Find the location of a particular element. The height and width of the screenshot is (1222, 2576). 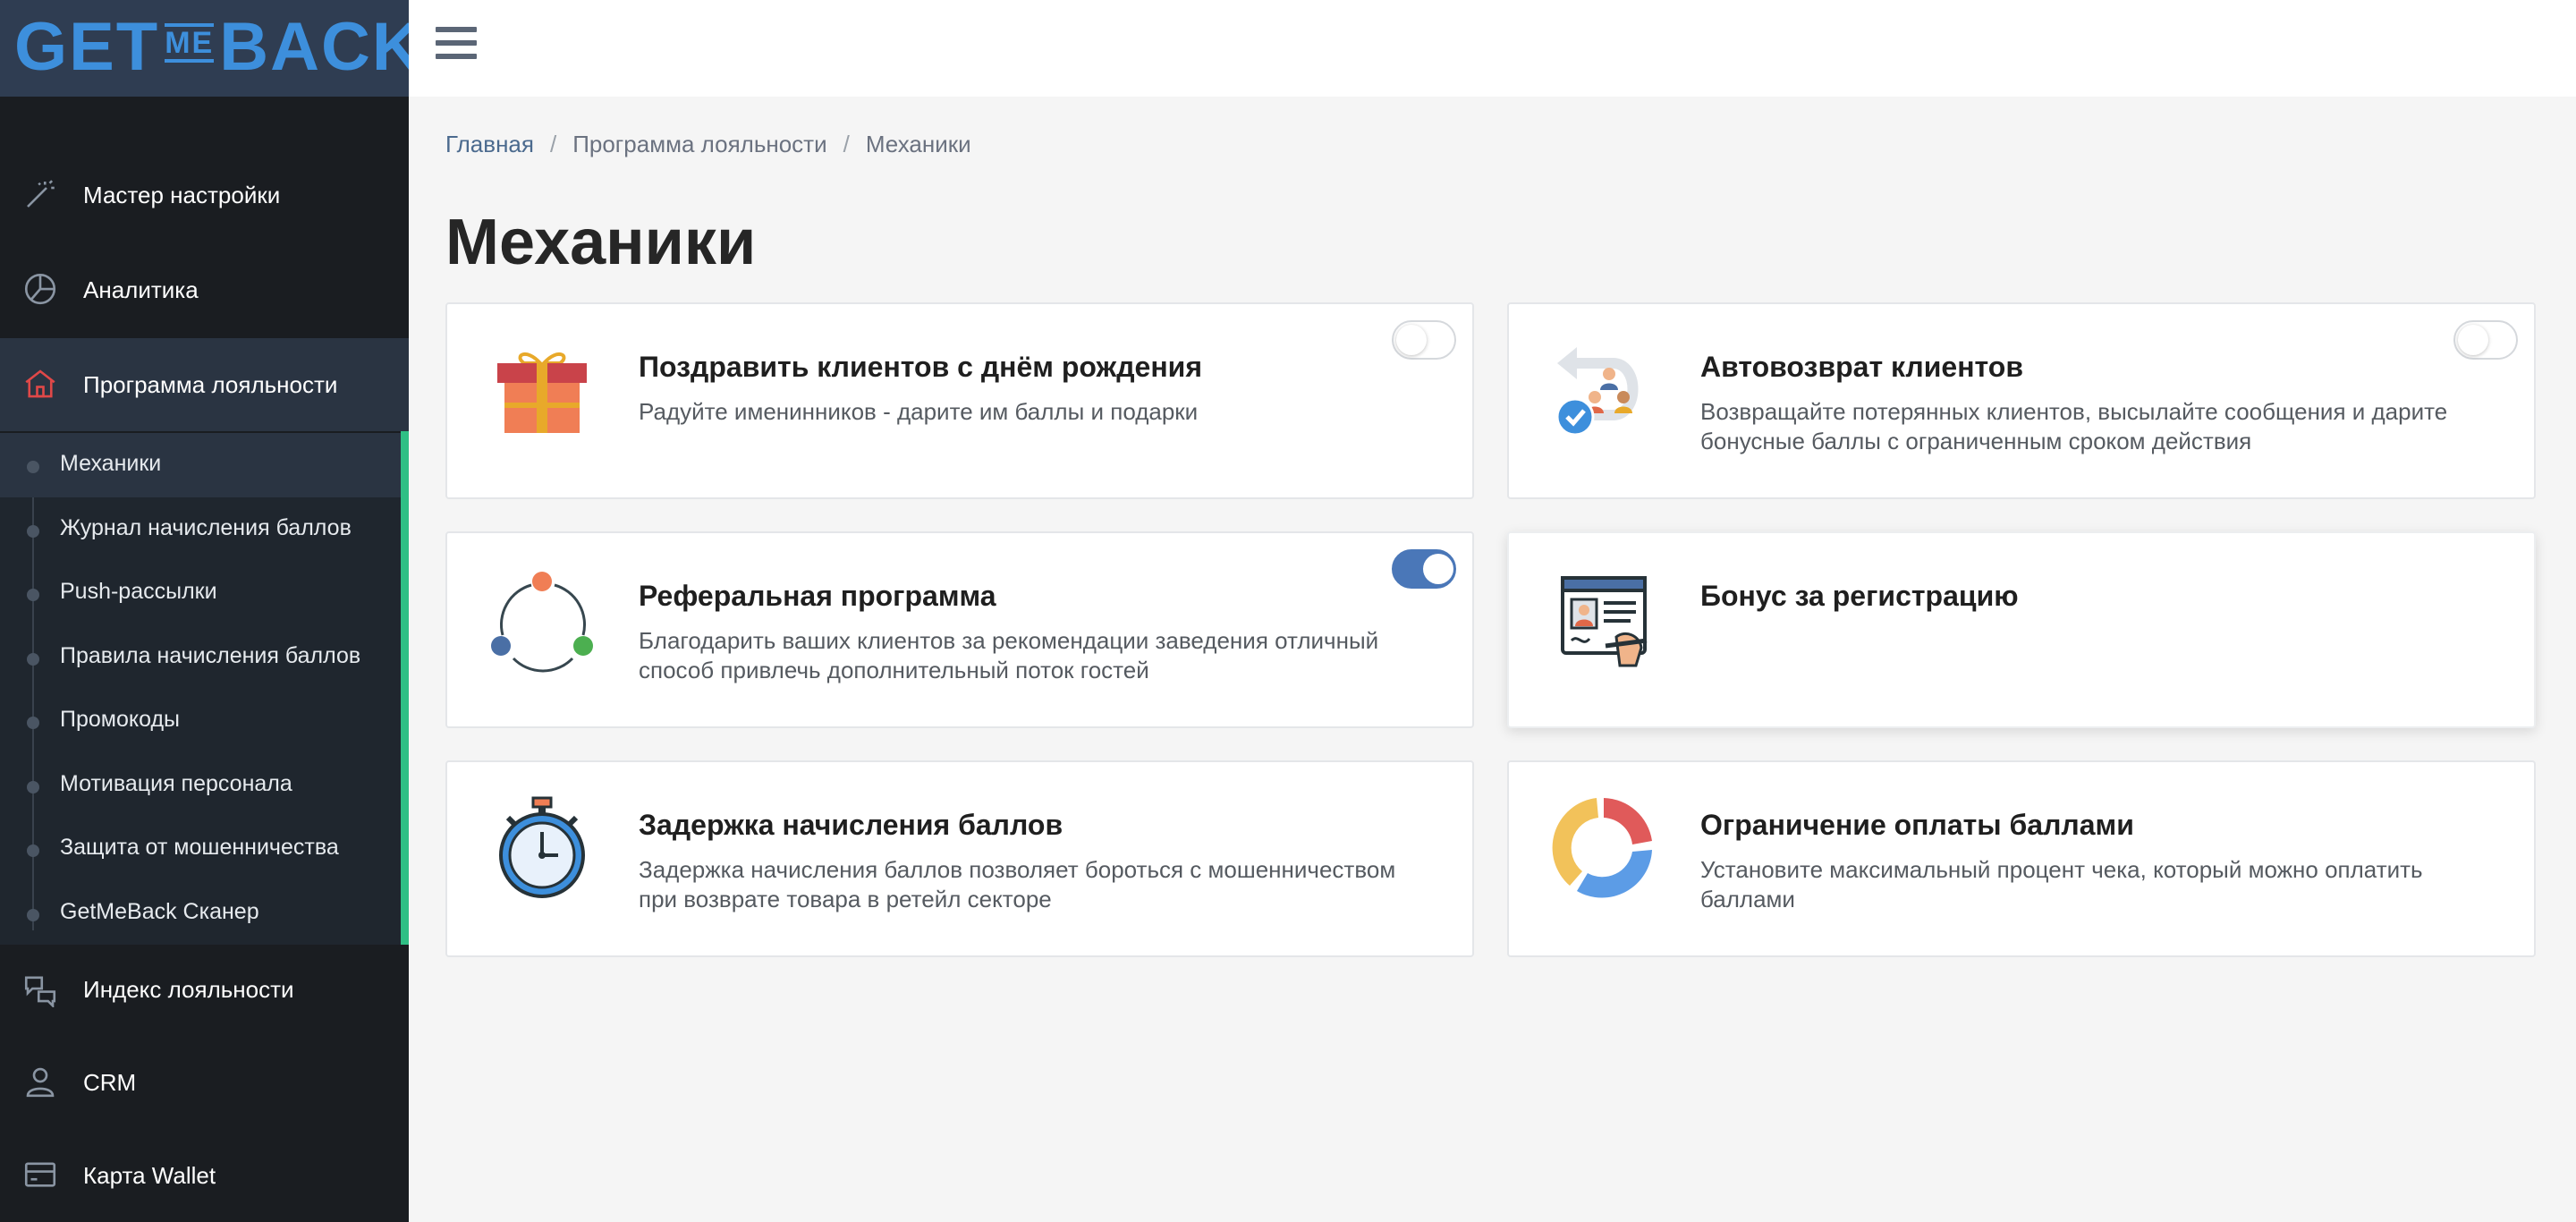

breadcrumb-current: Механики is located at coordinates (918, 144).